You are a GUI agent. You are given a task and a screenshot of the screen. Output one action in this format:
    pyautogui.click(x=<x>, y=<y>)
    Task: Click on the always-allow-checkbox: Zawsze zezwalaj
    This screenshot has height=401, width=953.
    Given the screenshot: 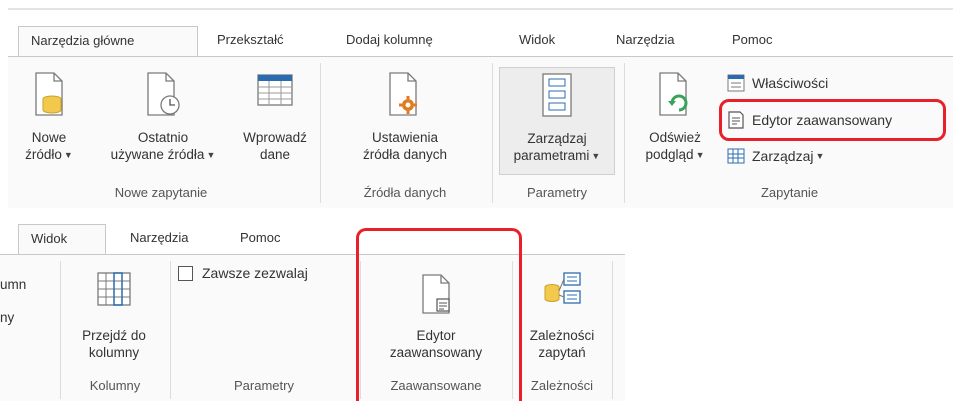 What is the action you would take?
    pyautogui.click(x=243, y=273)
    